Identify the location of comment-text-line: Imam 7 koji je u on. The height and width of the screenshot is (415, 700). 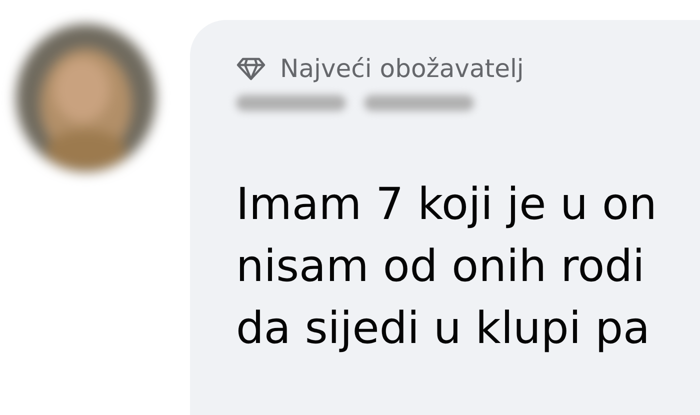
(447, 205).